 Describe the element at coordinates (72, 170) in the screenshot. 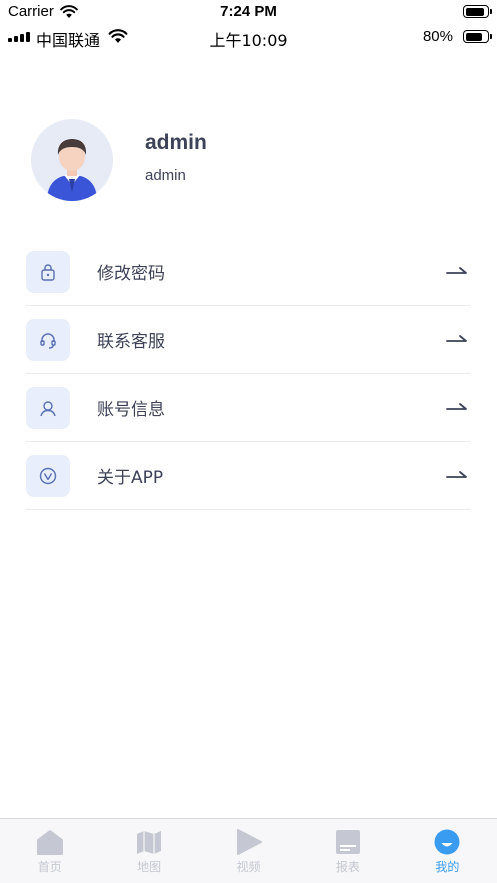

I see `user-avatar-icon` at that location.